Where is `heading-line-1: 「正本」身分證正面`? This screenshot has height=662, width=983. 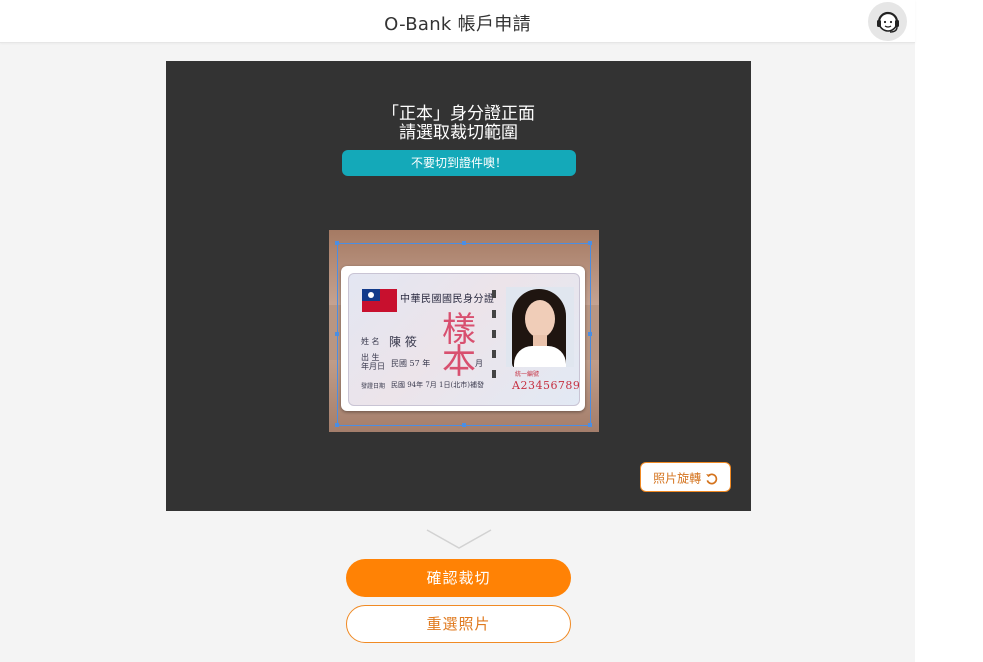 heading-line-1: 「正本」身分證正面 is located at coordinates (458, 114).